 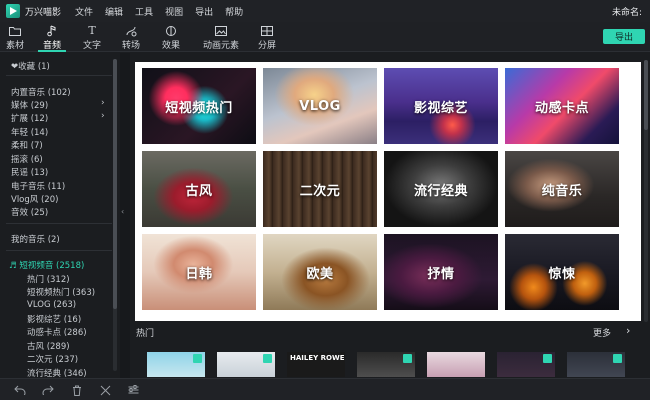 I want to click on tile-label: VLOG, so click(x=320, y=106).